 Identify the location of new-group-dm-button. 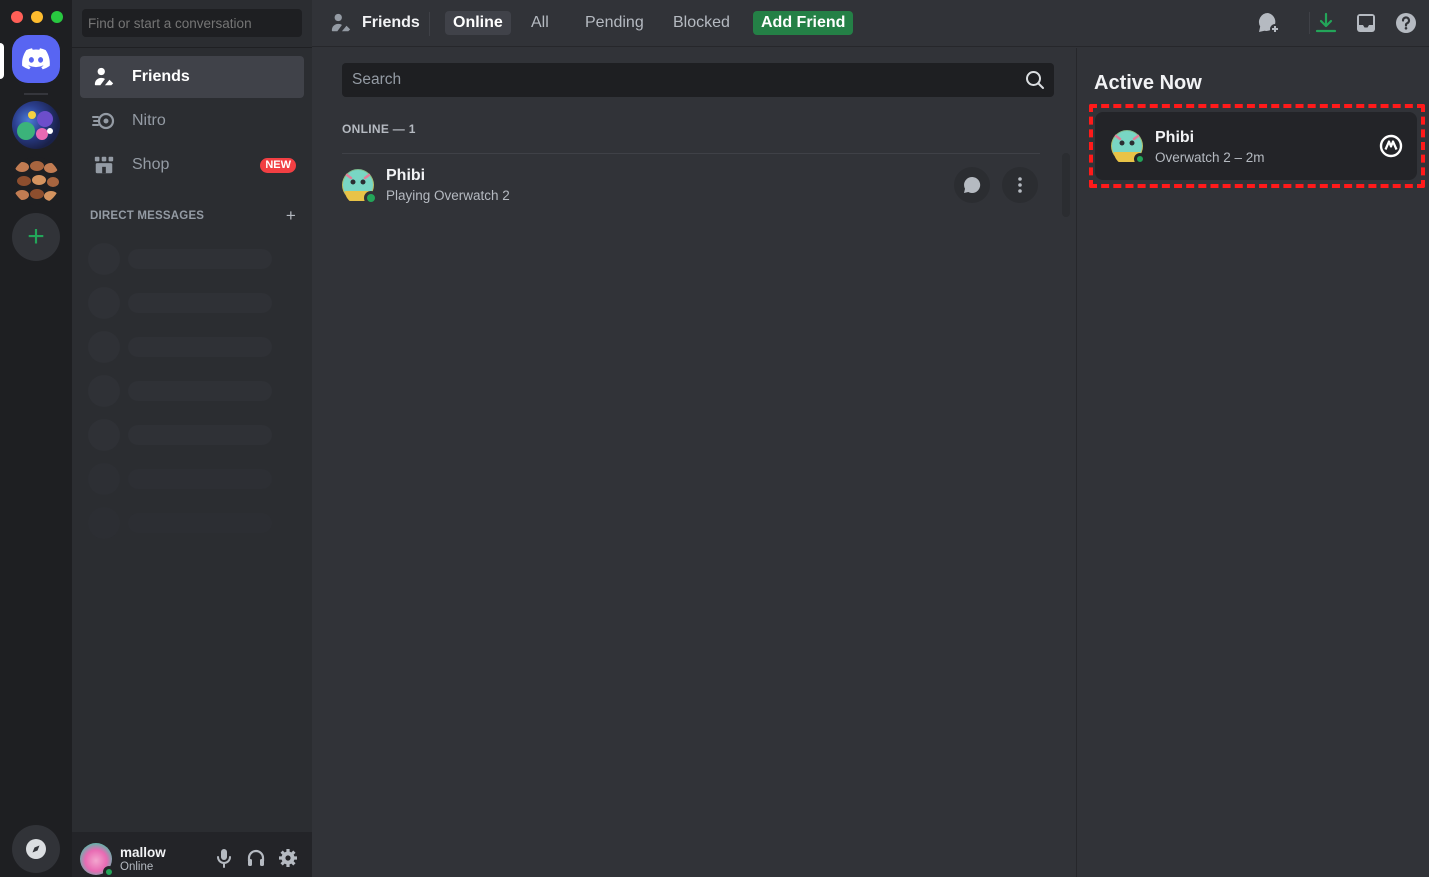
(1269, 23).